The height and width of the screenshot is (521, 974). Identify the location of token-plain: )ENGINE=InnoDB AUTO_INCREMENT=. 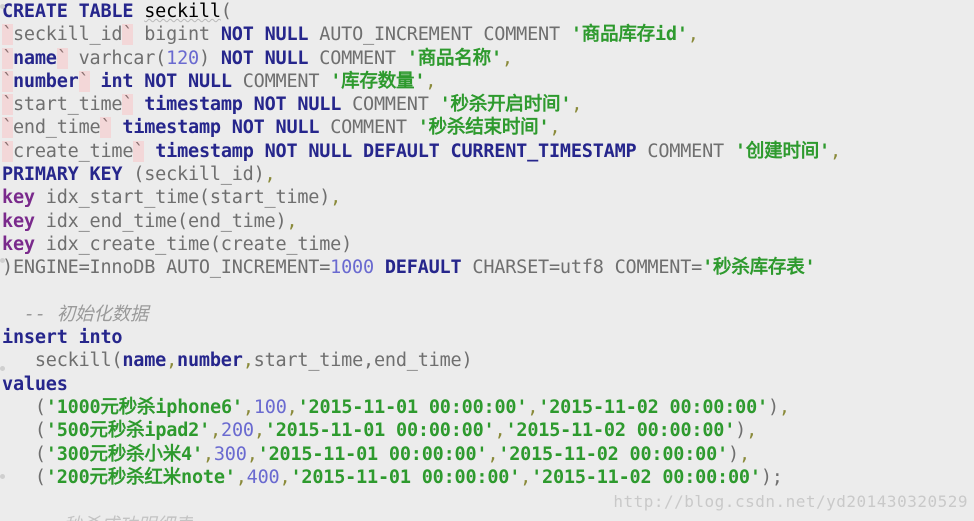
(166, 268).